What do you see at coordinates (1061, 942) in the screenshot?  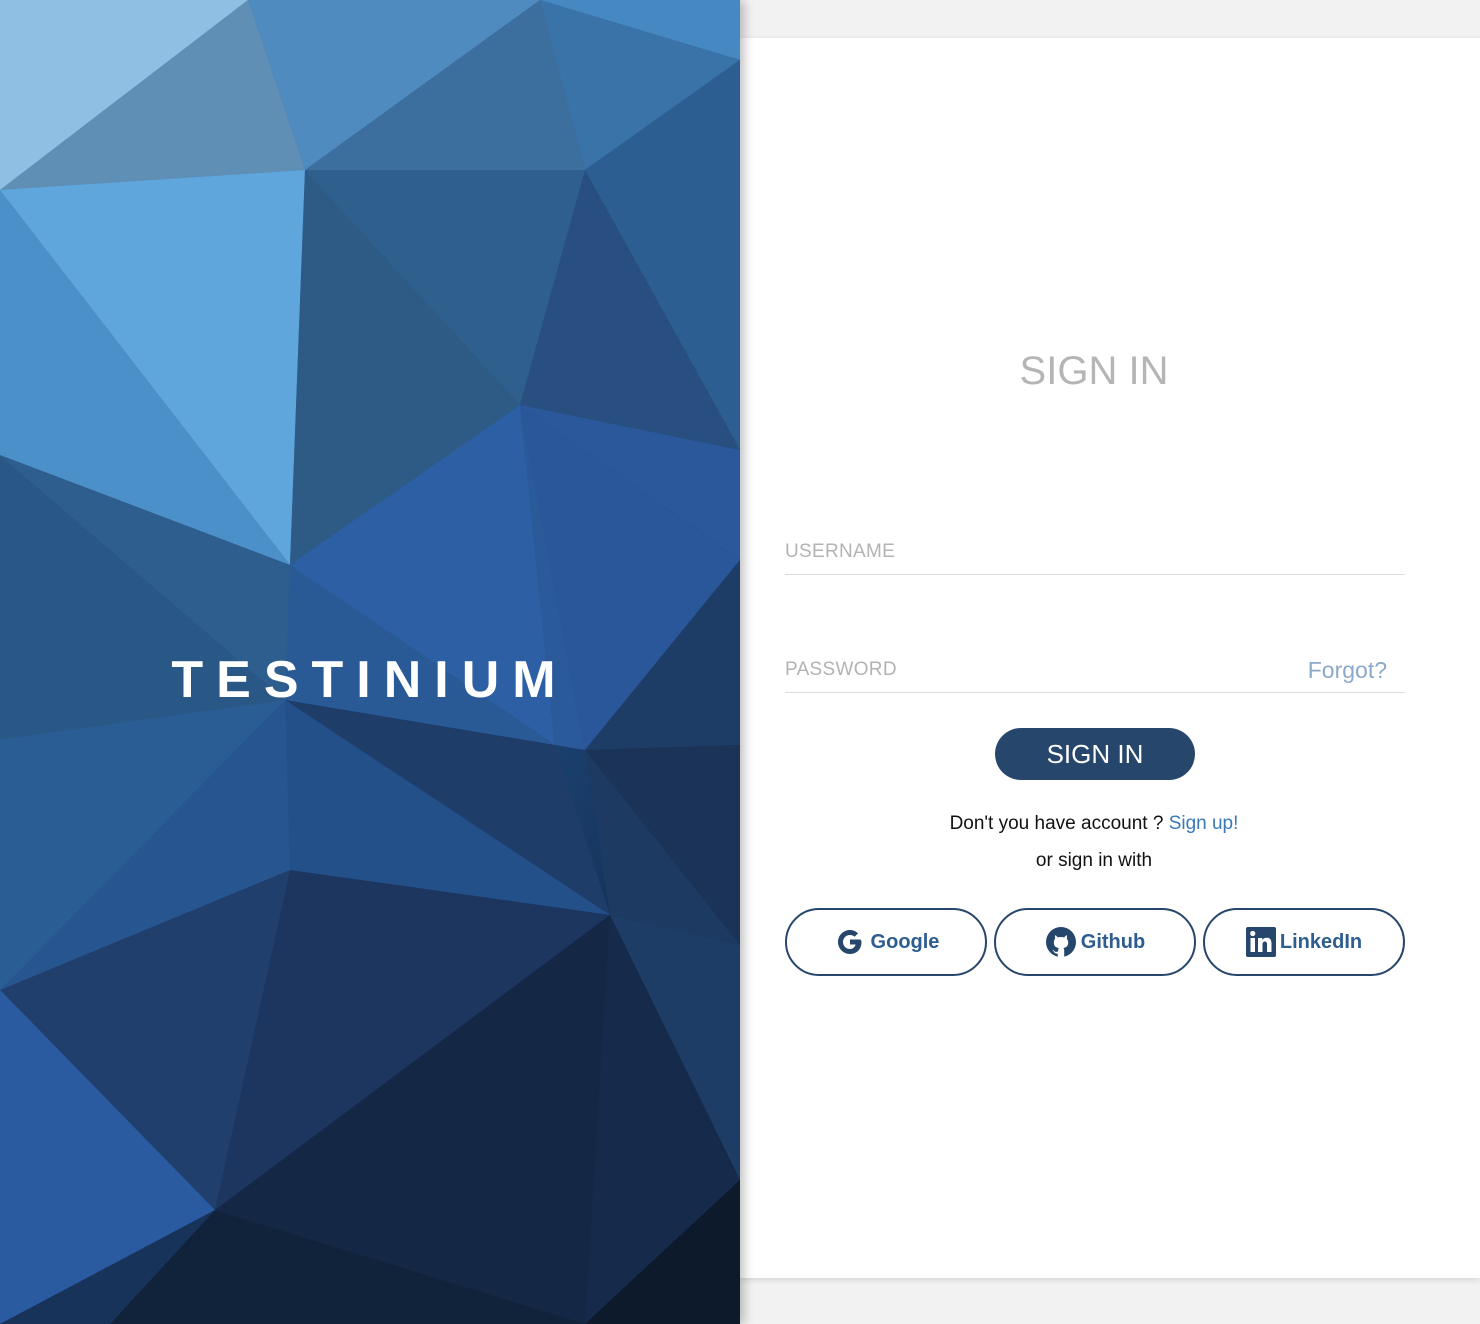 I see `github-icon` at bounding box center [1061, 942].